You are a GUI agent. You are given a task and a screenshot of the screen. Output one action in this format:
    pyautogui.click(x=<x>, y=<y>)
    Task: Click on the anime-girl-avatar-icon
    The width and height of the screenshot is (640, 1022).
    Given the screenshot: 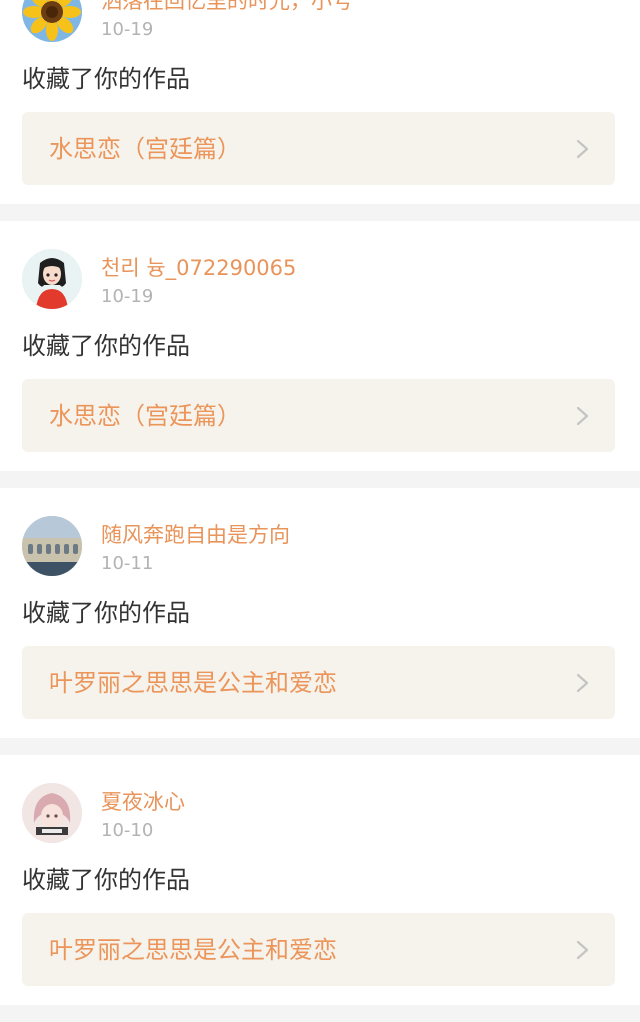 What is the action you would take?
    pyautogui.click(x=52, y=279)
    